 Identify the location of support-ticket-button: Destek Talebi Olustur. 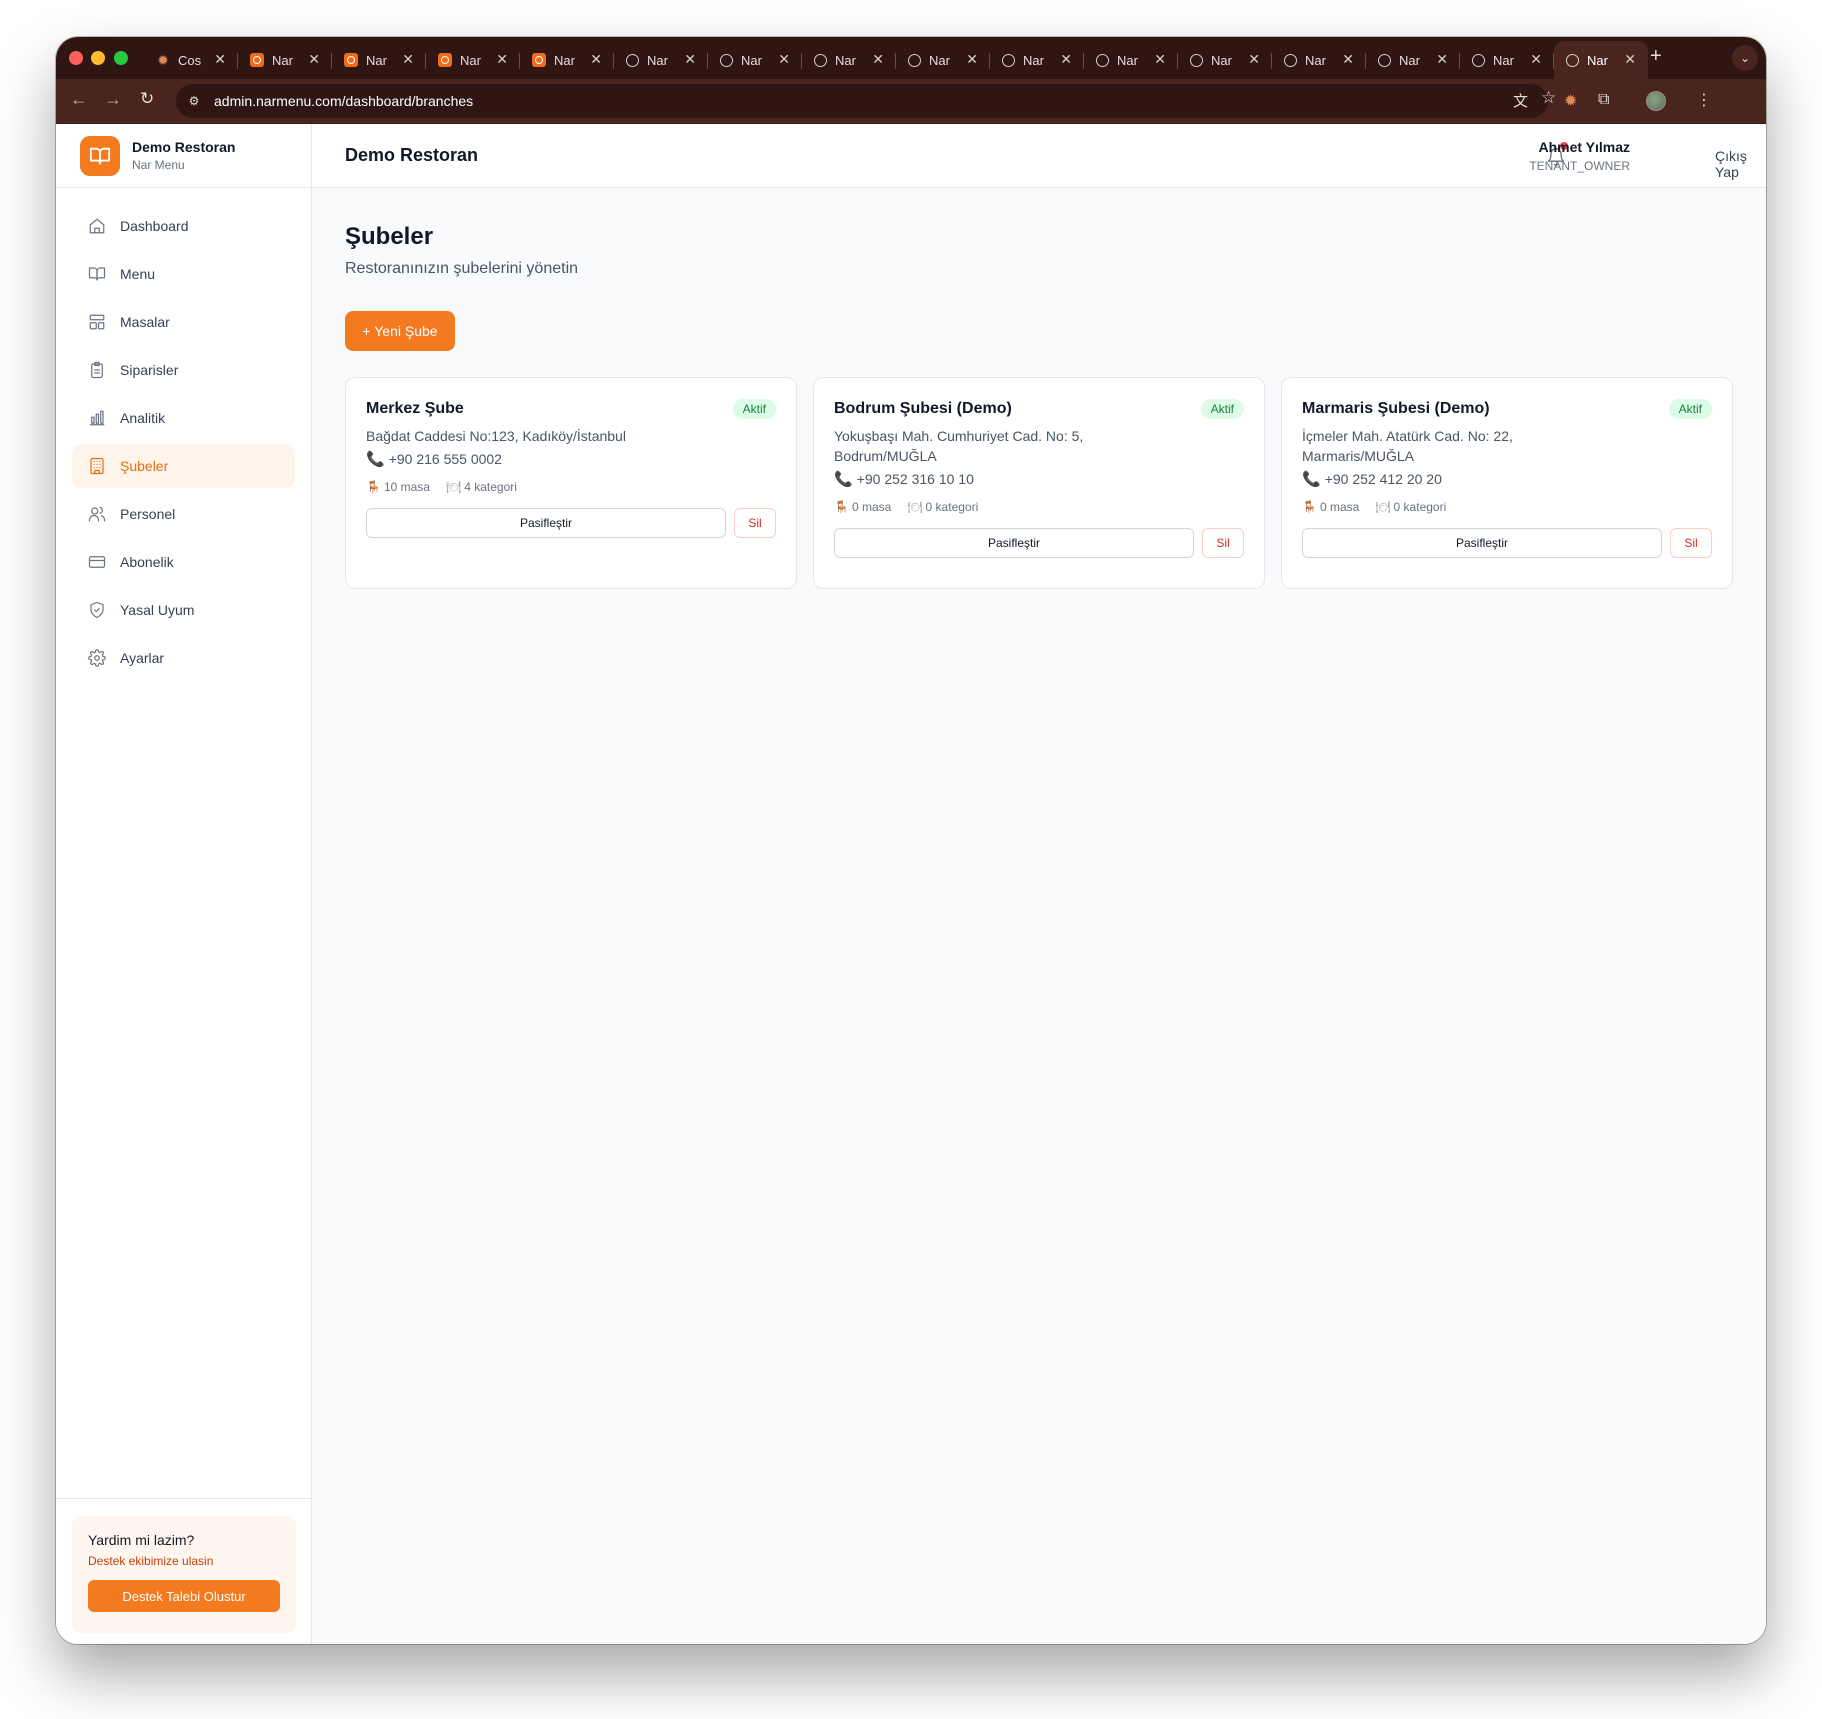
(184, 1596).